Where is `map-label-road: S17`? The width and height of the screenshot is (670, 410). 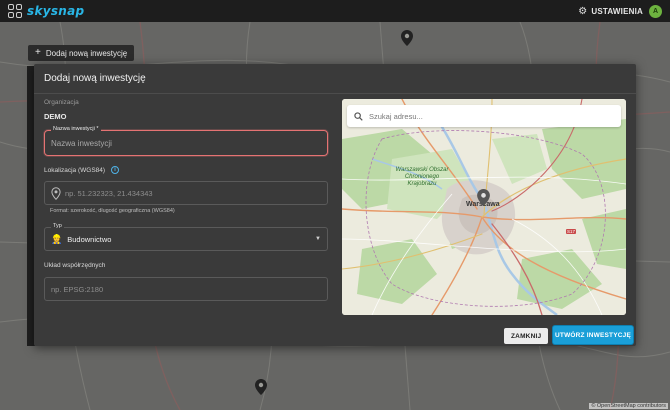 map-label-road: S17 is located at coordinates (571, 231).